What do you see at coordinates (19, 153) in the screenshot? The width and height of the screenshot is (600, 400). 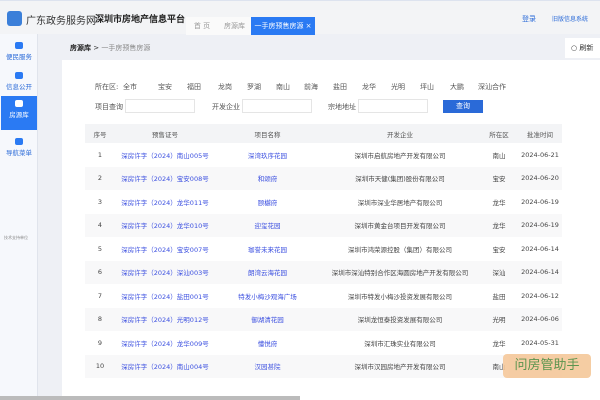 I see `sidebar-label: 导航菜单` at bounding box center [19, 153].